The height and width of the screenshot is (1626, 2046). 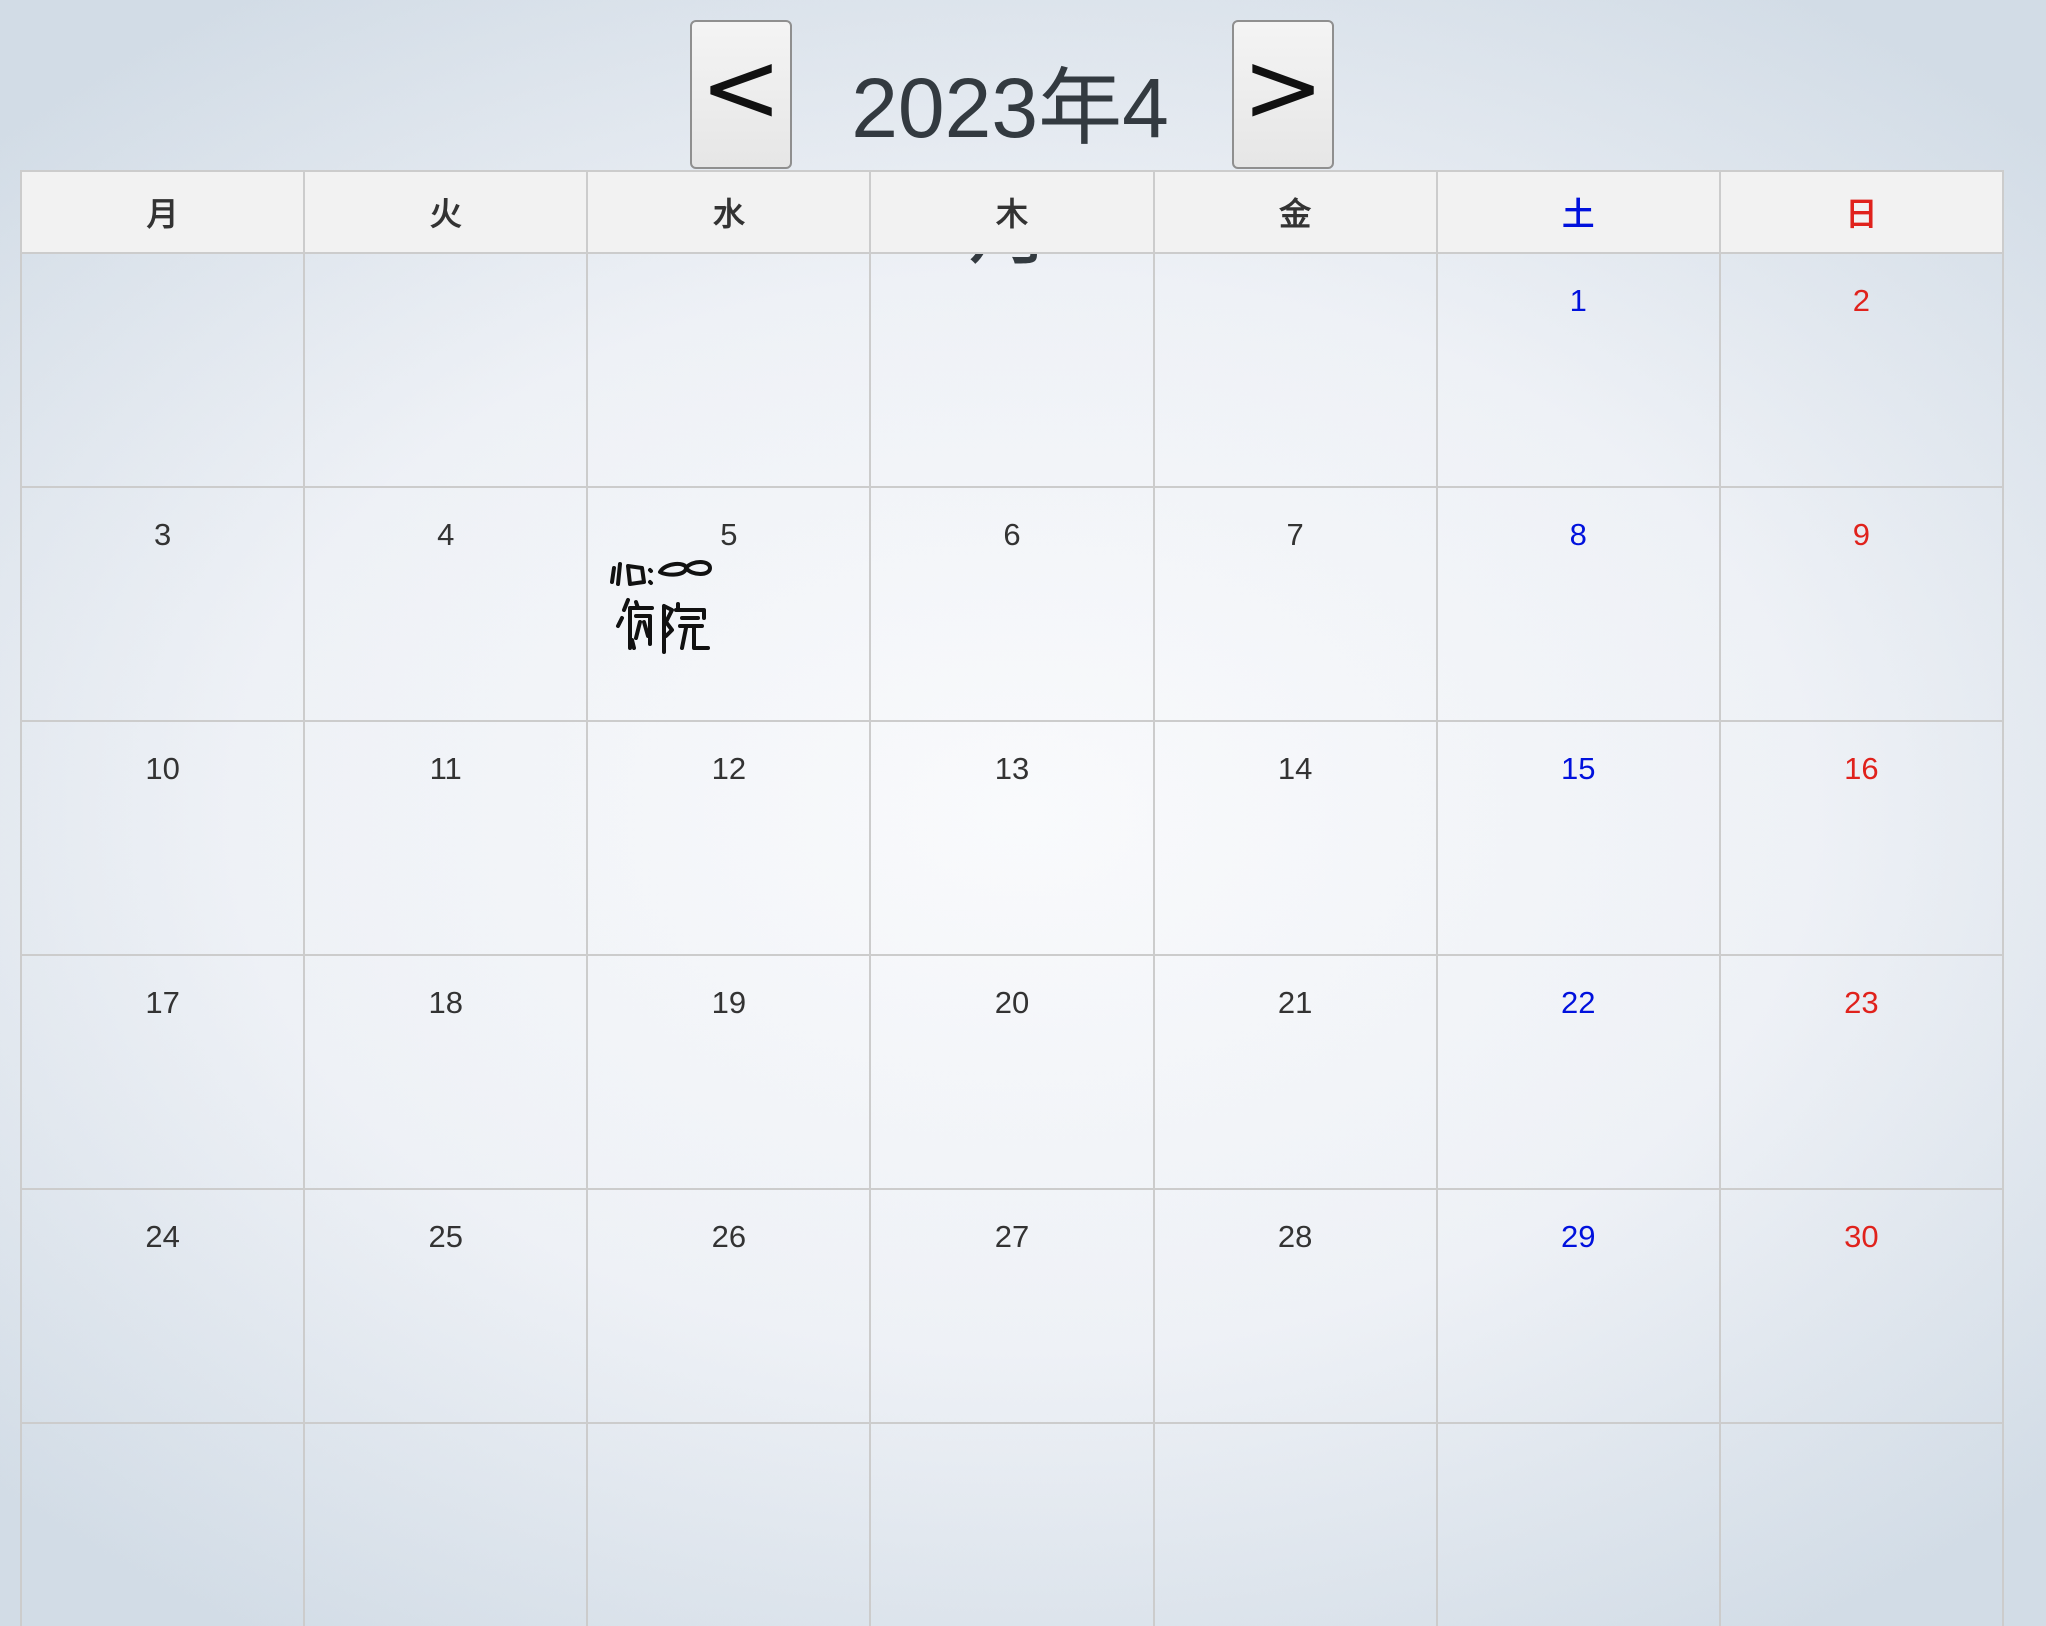 I want to click on day-number: 10, so click(x=162, y=768).